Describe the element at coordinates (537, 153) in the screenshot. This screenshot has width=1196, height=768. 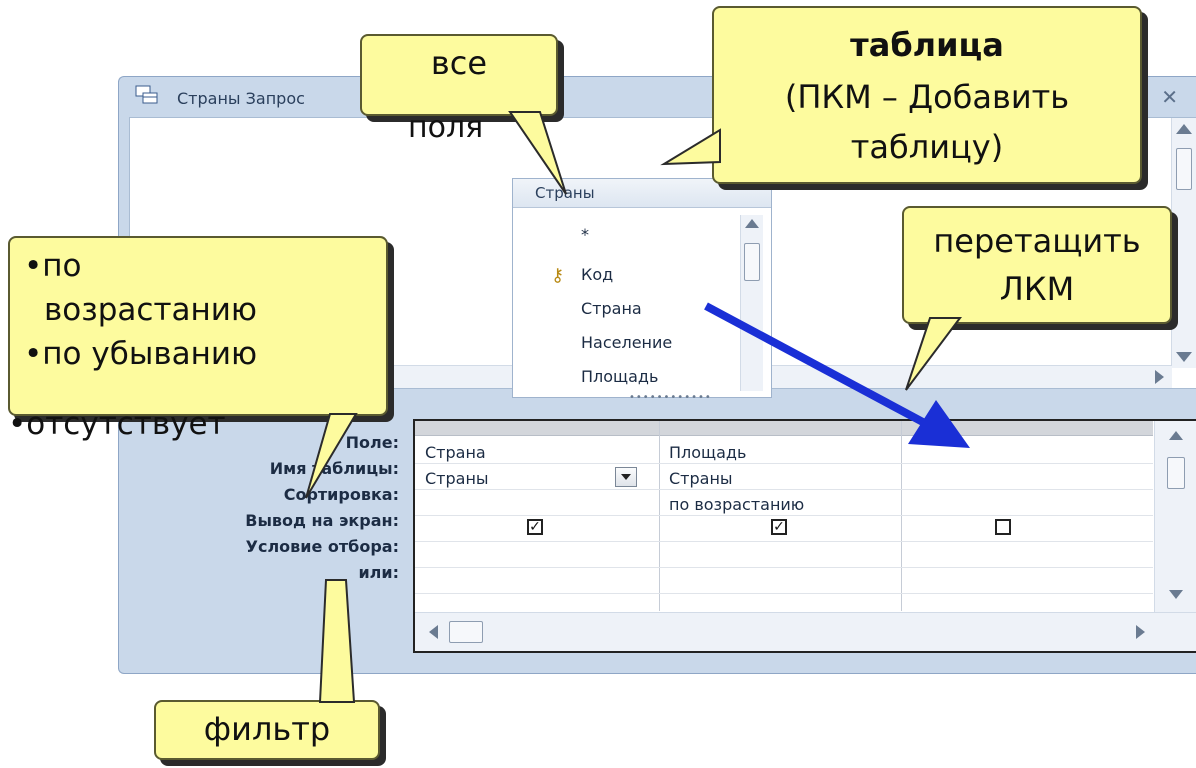
I see `callout-all-fields-pointer` at that location.